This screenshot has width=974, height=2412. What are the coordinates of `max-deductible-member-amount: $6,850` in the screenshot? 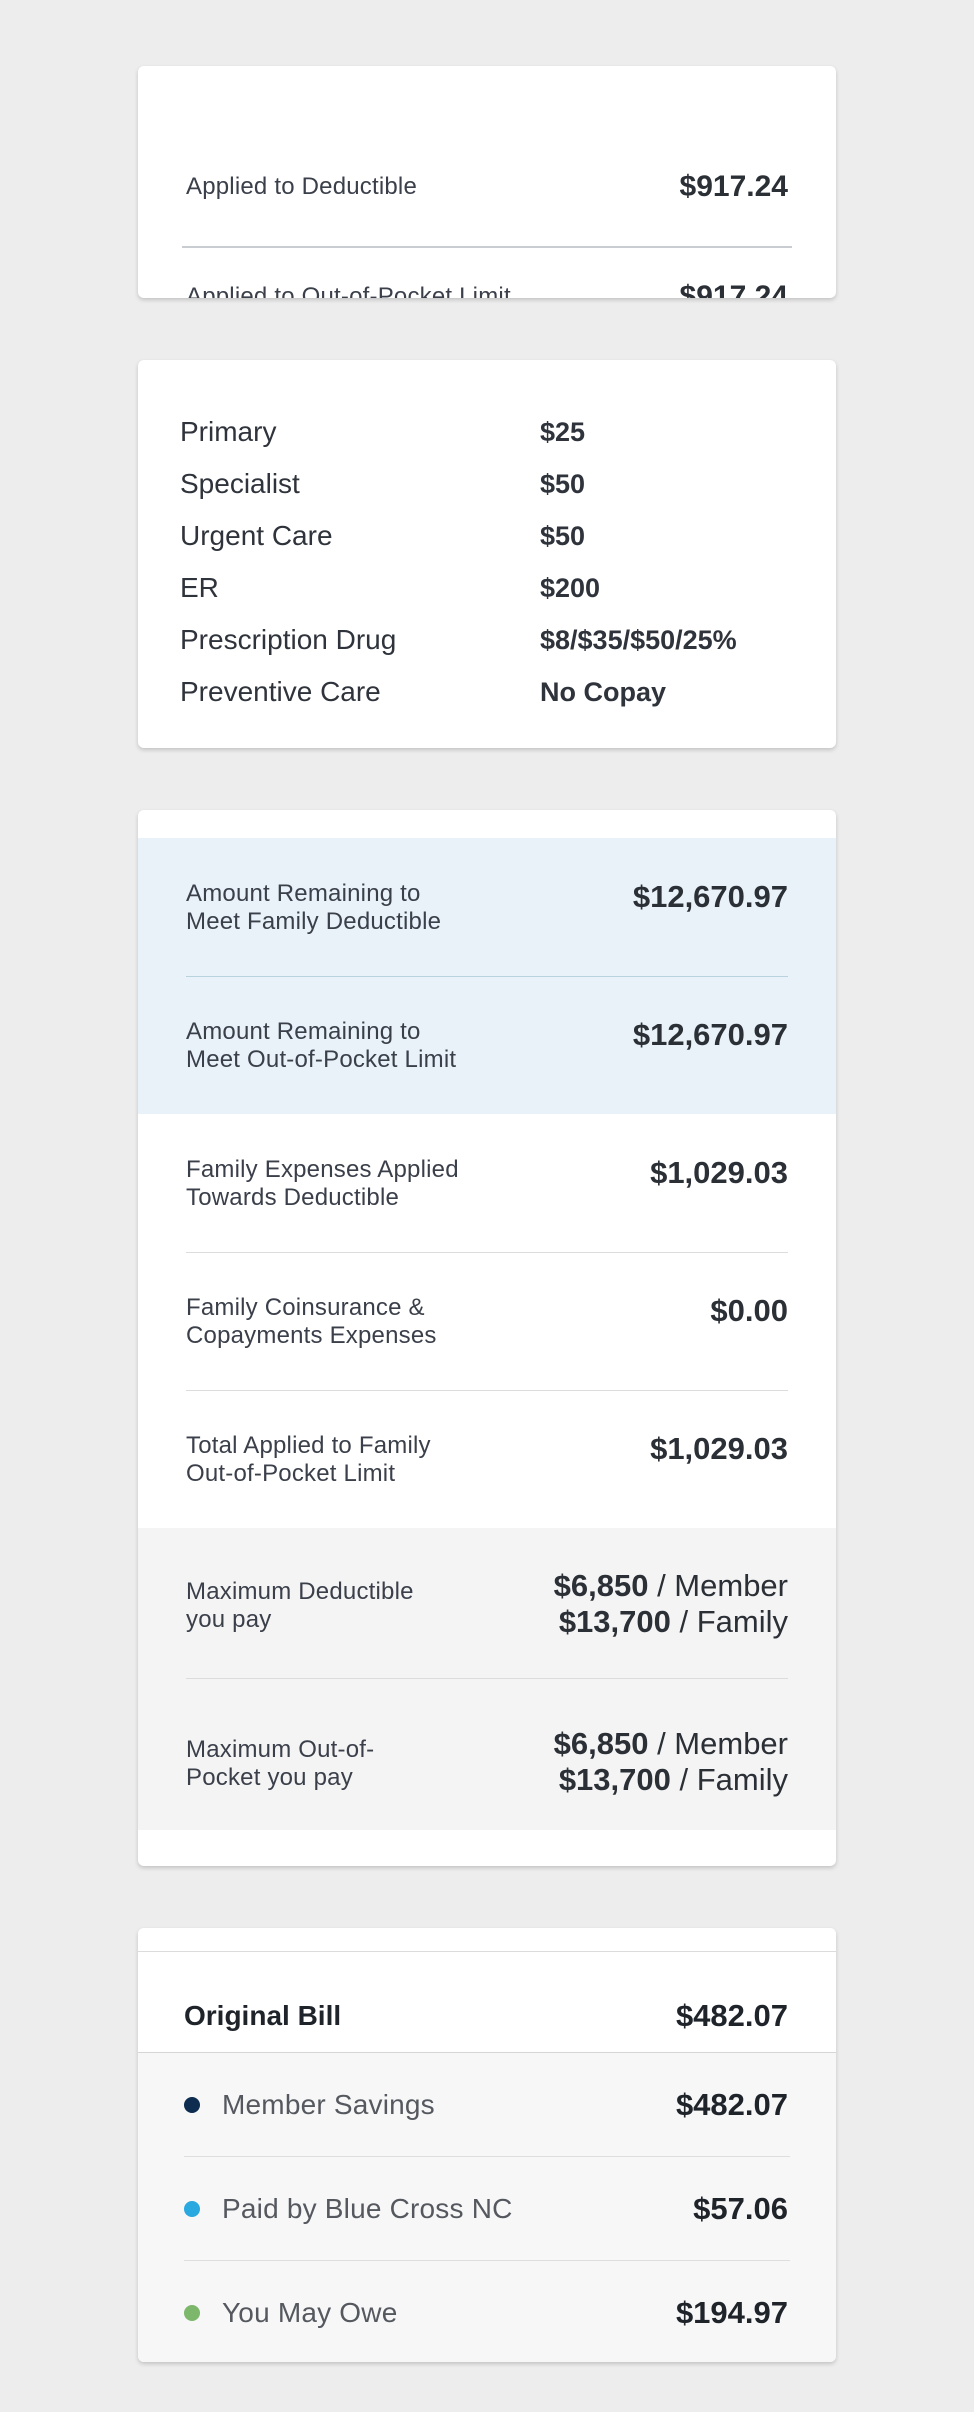 It's located at (601, 1585).